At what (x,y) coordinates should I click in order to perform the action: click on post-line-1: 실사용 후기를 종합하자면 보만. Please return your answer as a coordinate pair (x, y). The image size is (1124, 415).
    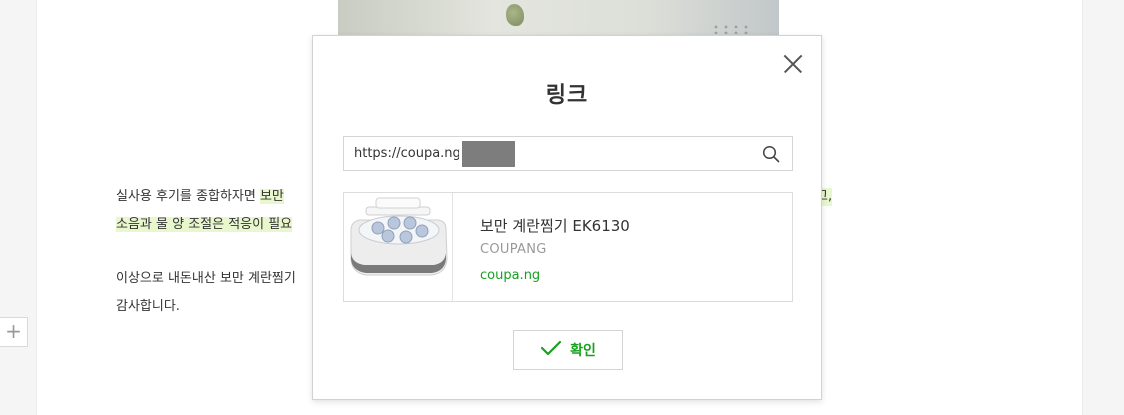
    Looking at the image, I should click on (200, 197).